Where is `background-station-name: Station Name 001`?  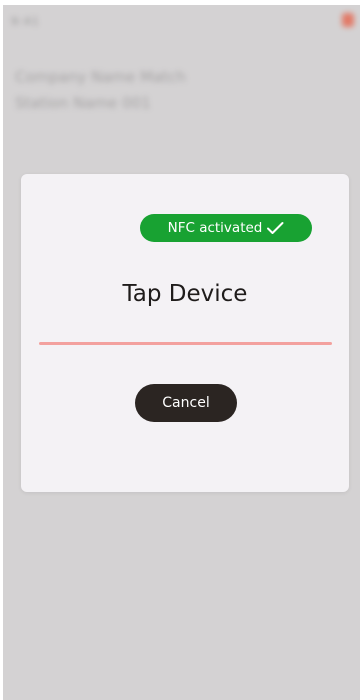 background-station-name: Station Name 001 is located at coordinates (83, 103).